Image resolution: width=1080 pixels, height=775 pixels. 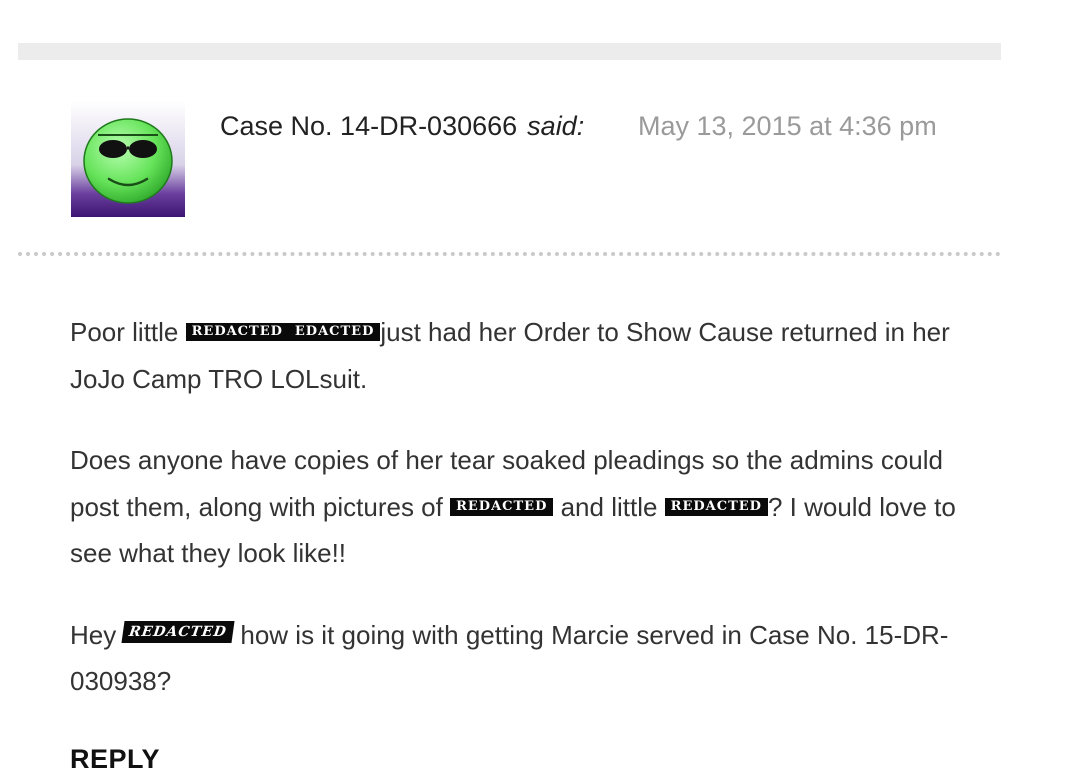 I want to click on sunglasses-smiley-icon, so click(x=128, y=159).